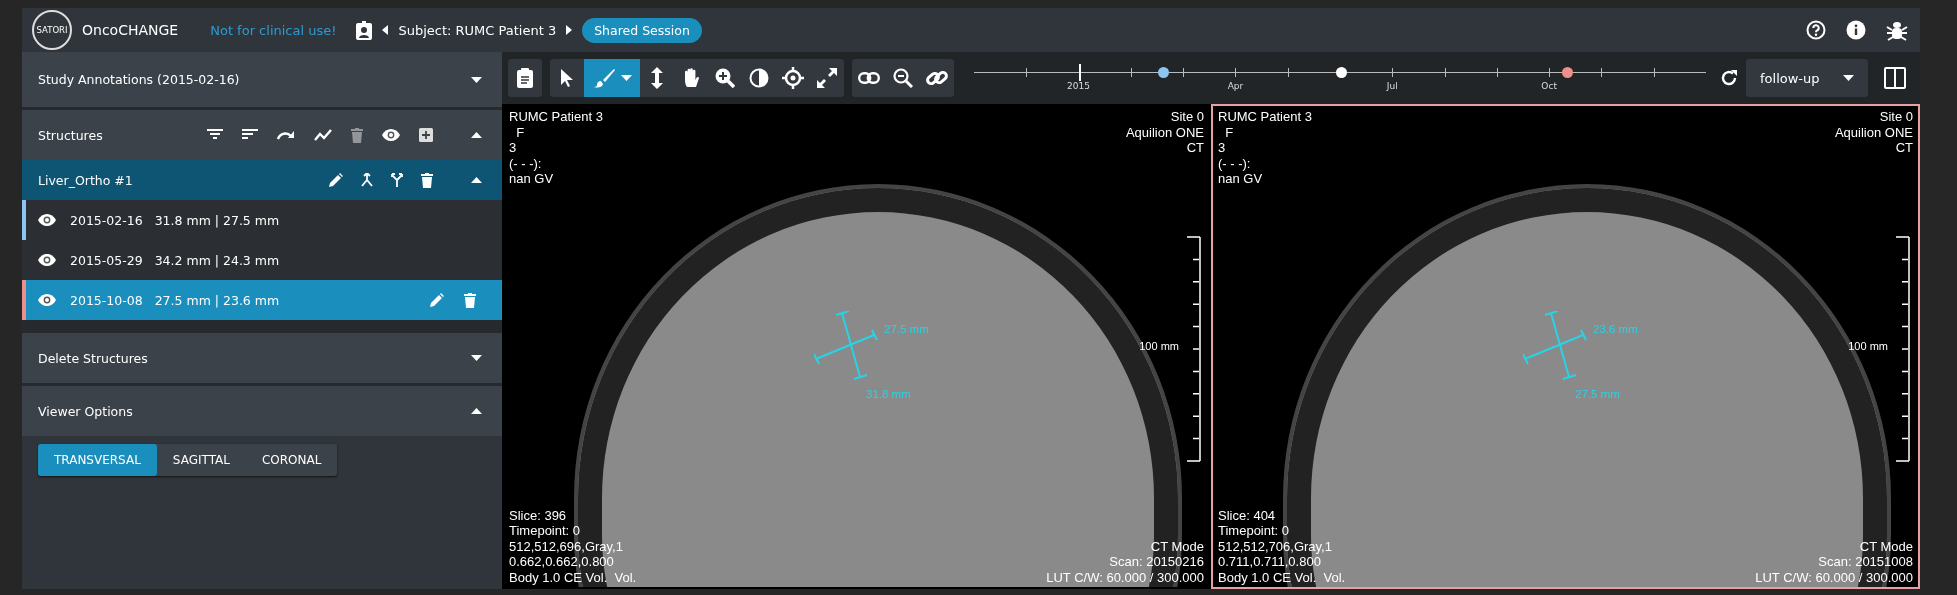 This screenshot has height=595, width=1957. What do you see at coordinates (291, 460) in the screenshot?
I see `orientation-button: CORONAL` at bounding box center [291, 460].